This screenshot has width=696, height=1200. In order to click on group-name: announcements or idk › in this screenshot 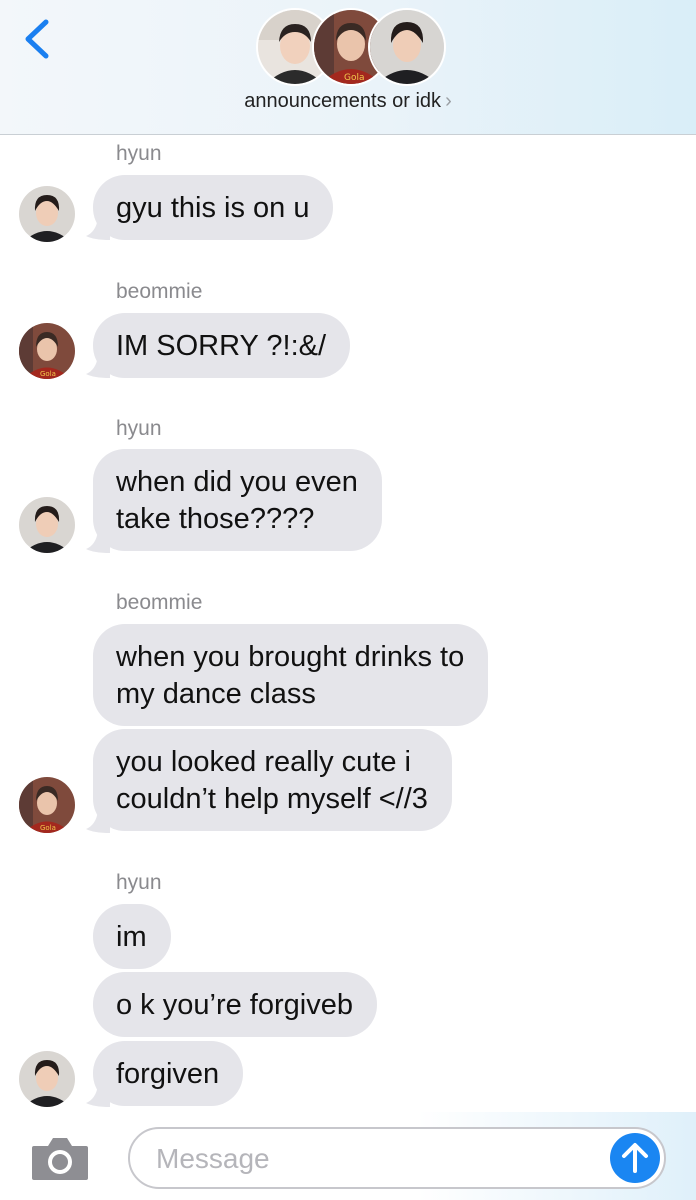, I will do `click(348, 101)`.